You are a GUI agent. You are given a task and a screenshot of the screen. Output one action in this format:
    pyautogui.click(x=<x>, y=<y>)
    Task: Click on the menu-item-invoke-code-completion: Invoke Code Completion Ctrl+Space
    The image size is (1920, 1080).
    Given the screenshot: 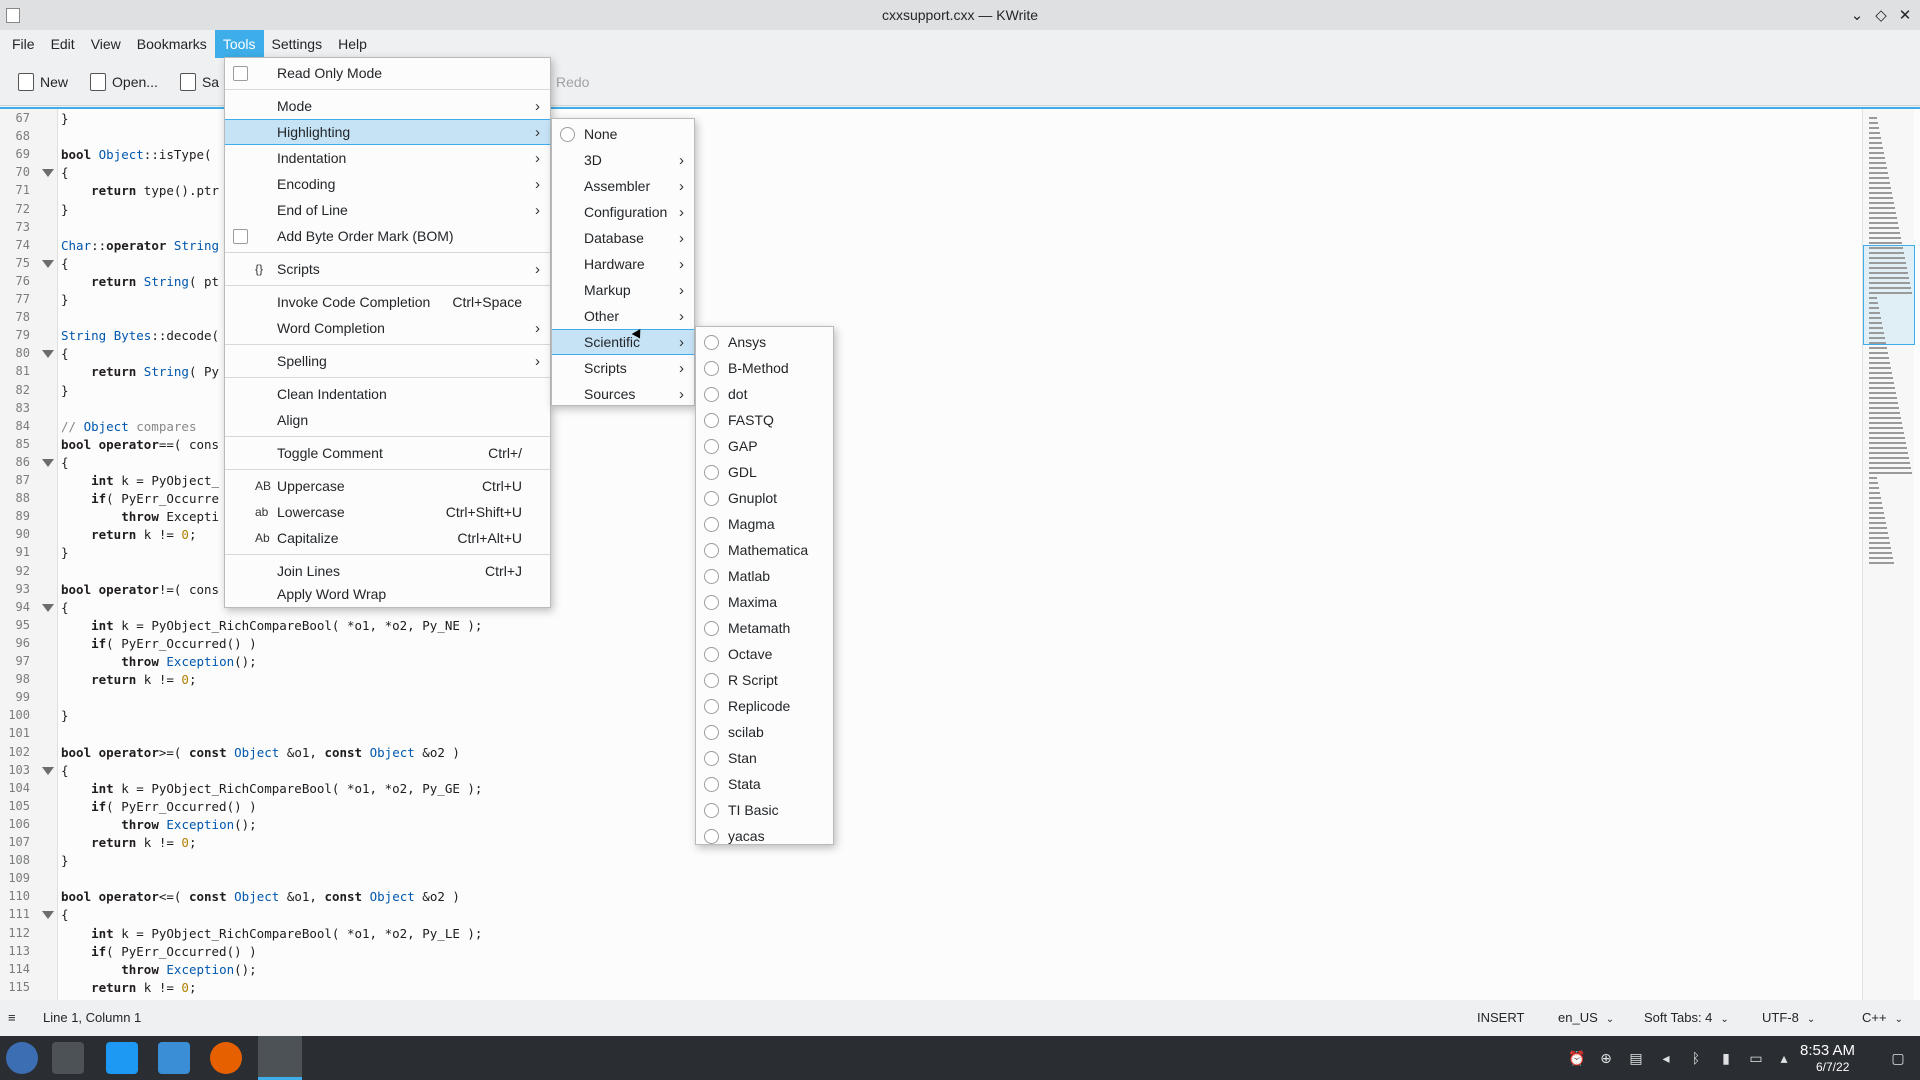 What is the action you would take?
    pyautogui.click(x=387, y=302)
    